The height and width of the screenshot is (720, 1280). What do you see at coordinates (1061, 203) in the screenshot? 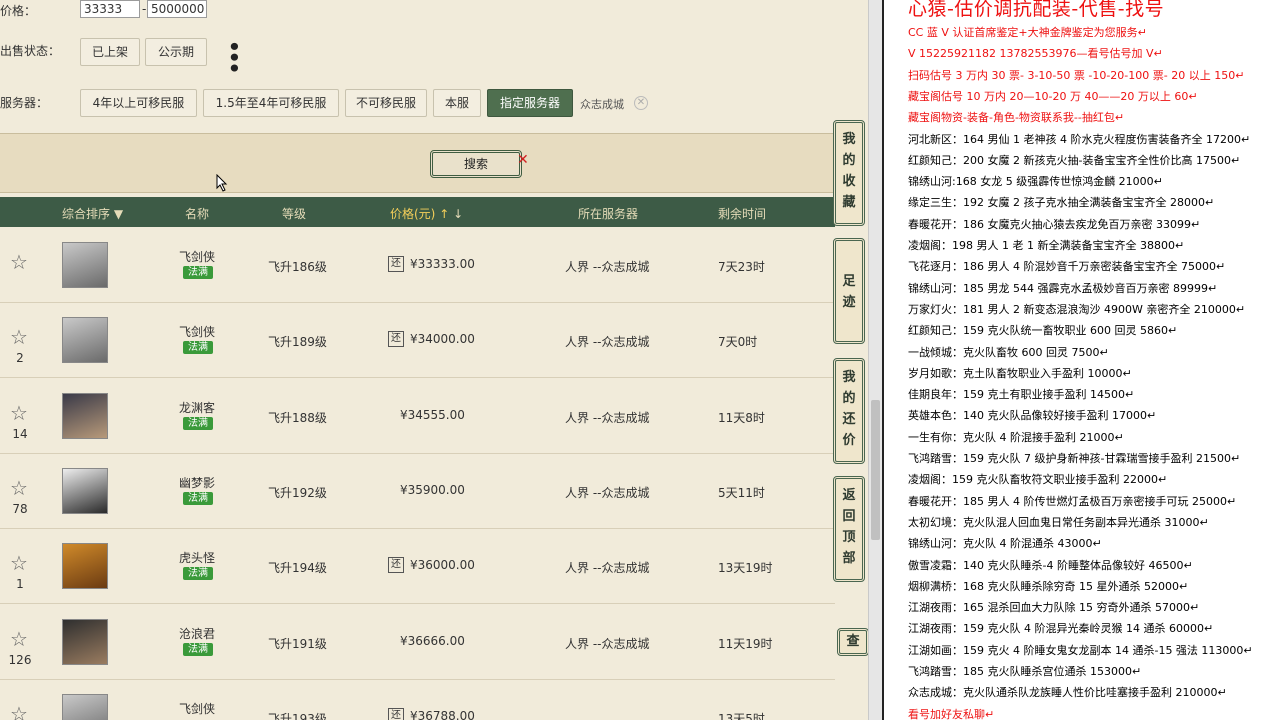
I see `note-line: 缘定三生：192 女魔 2 孩子克水抽全满装备宝宝齐全 28000↵` at bounding box center [1061, 203].